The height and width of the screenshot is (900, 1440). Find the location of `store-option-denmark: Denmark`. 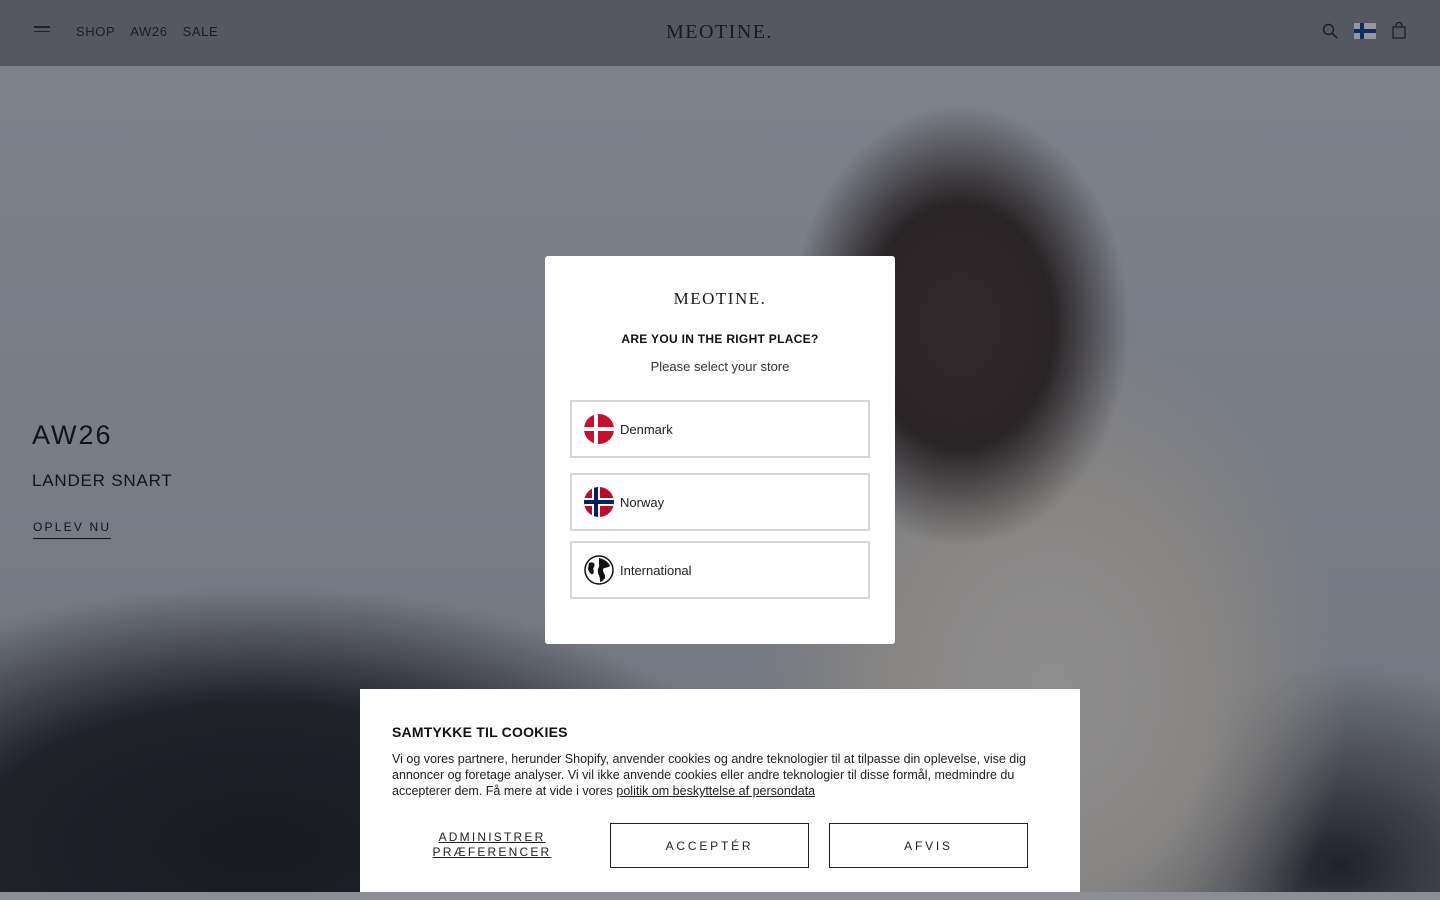

store-option-denmark: Denmark is located at coordinates (720, 429).